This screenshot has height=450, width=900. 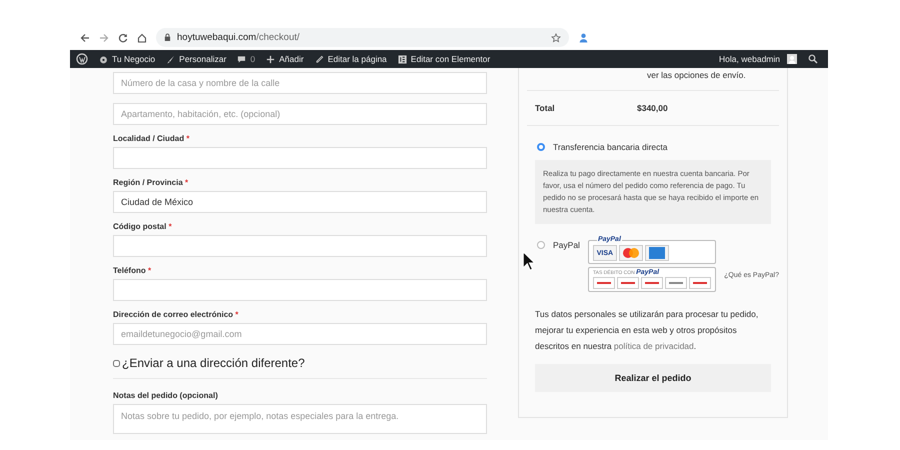 I want to click on field-label: Localidad / Ciudad *, so click(x=151, y=138).